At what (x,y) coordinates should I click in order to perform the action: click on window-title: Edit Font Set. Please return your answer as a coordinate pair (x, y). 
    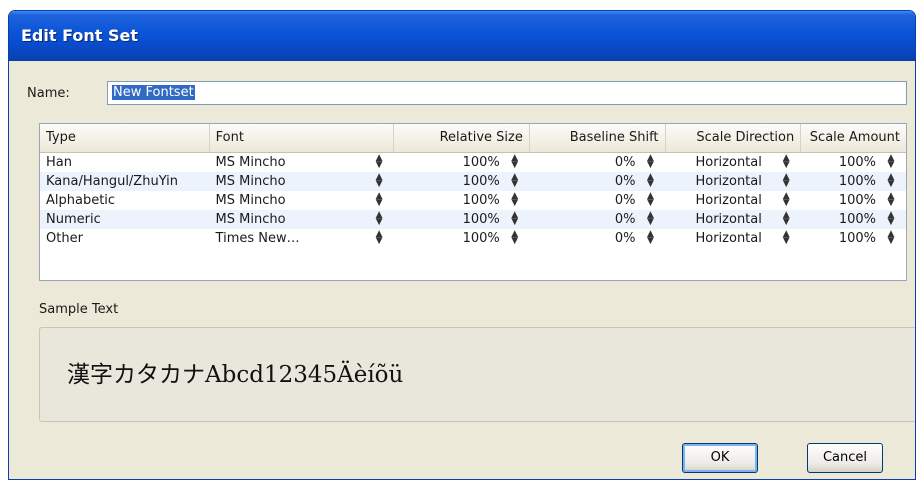
    Looking at the image, I should click on (462, 36).